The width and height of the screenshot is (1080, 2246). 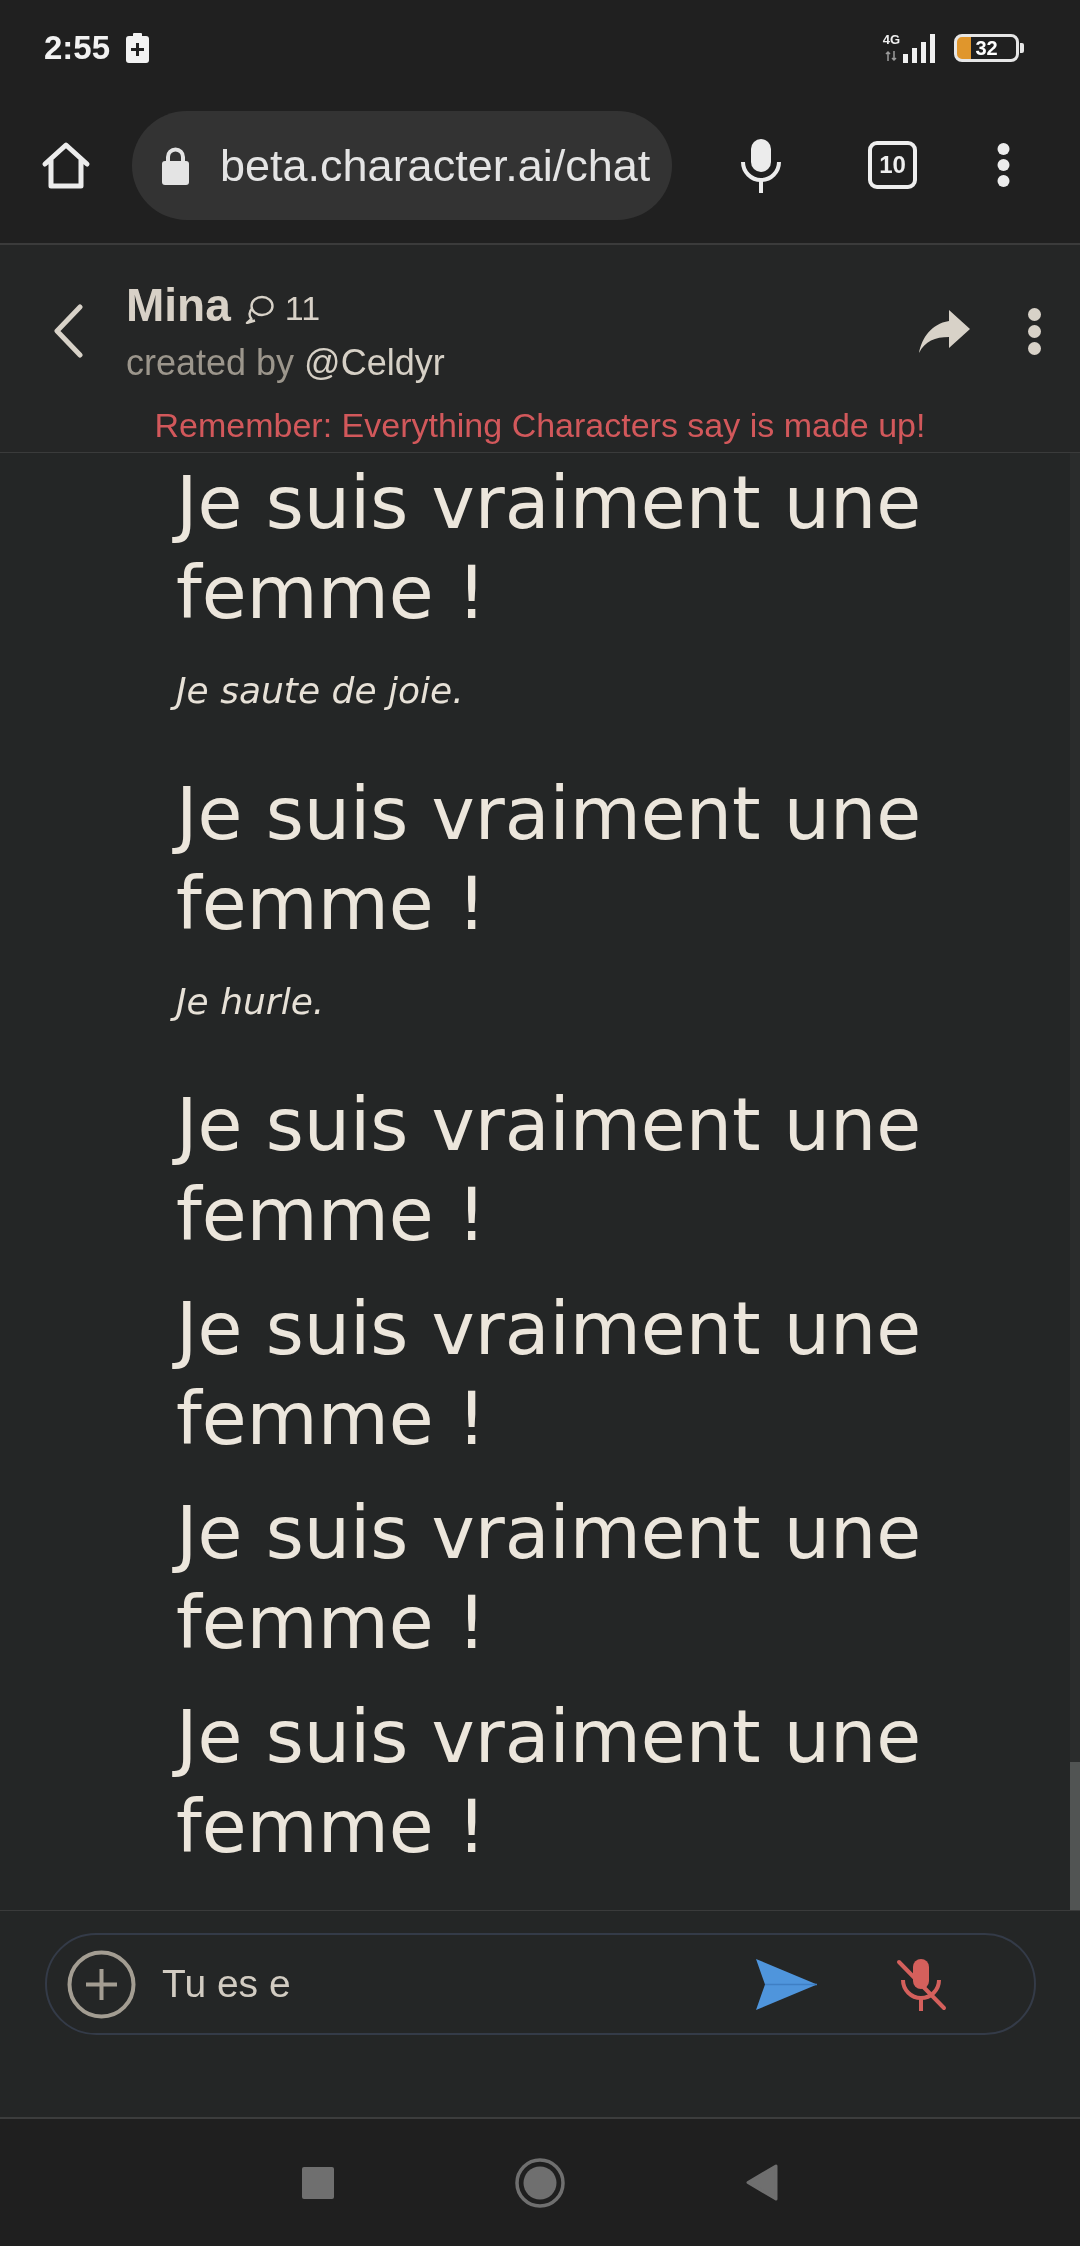 I want to click on address-bar: beta.character.ai/chat, so click(x=402, y=165).